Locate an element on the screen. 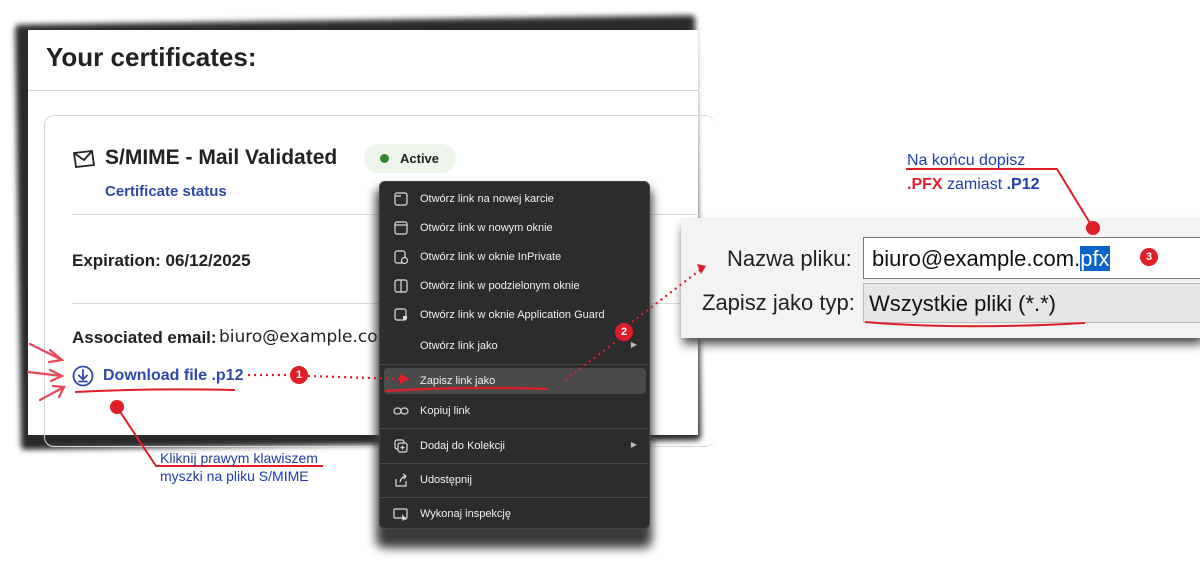  download-underline is located at coordinates (155, 390).